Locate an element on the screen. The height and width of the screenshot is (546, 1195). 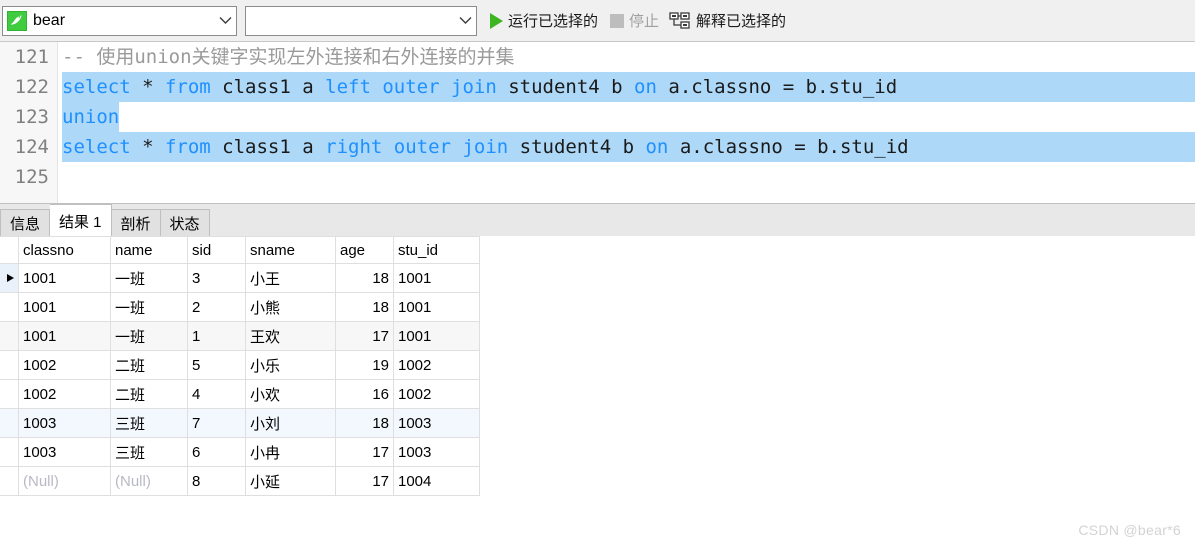
table-row: 1001 一班 3 小王 18 1001 is located at coordinates (240, 278).